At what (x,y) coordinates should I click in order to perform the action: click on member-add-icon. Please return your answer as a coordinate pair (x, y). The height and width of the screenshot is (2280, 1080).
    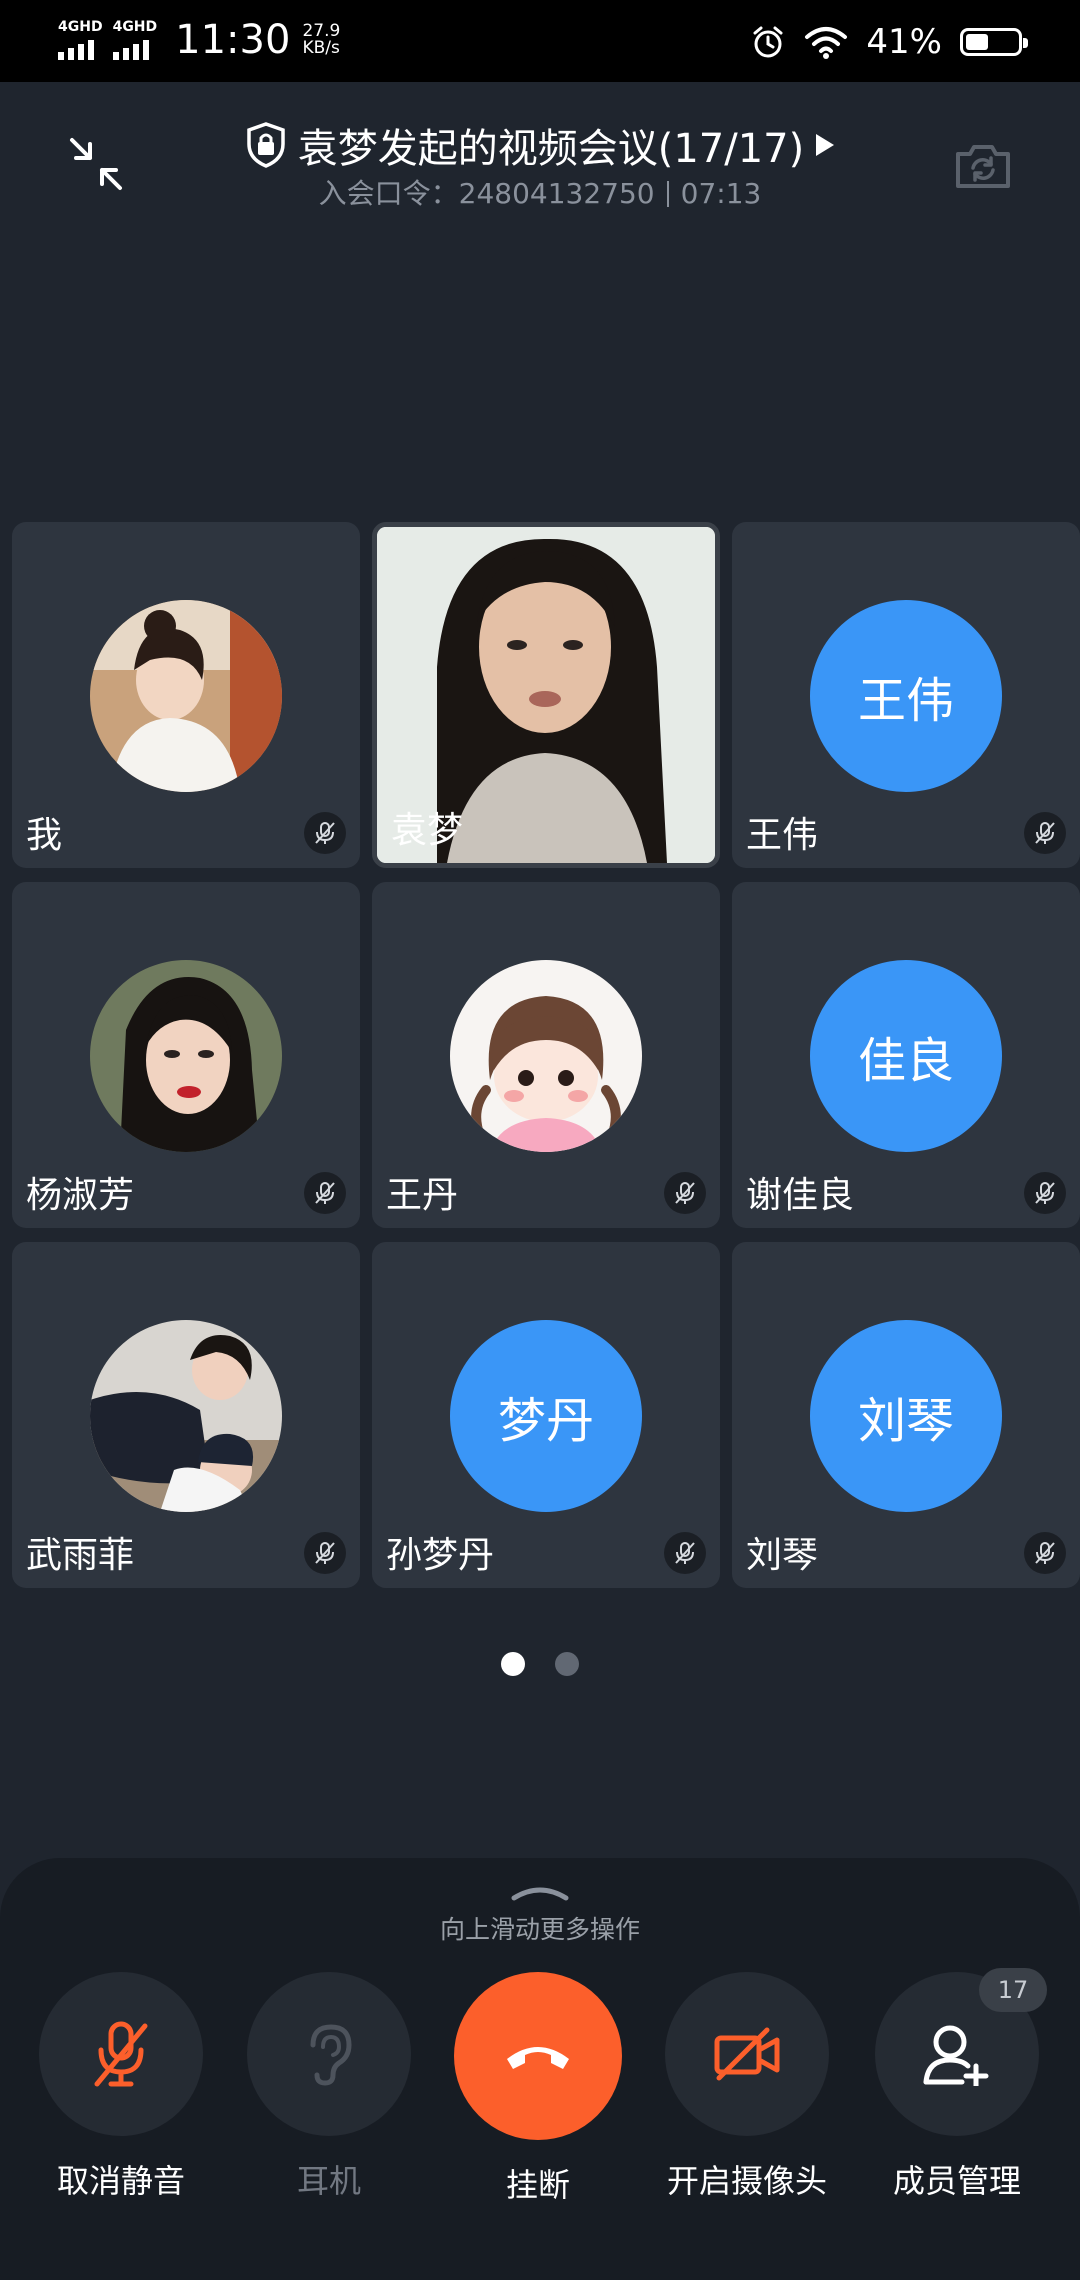
    Looking at the image, I should click on (956, 2055).